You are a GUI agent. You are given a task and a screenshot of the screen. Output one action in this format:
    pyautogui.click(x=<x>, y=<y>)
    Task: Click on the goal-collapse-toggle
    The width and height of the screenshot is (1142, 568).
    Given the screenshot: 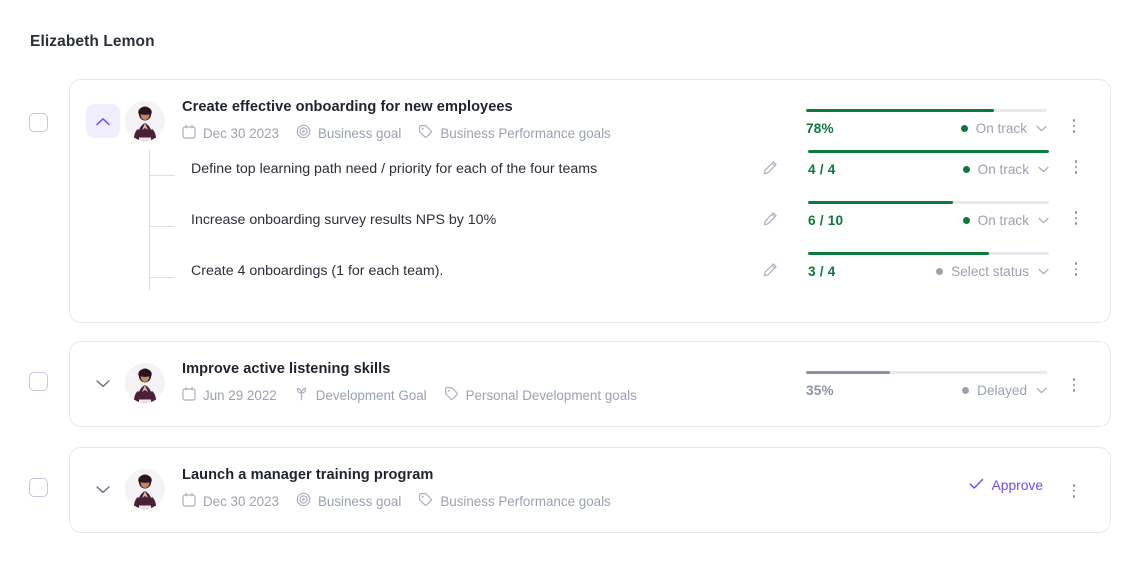 What is the action you would take?
    pyautogui.click(x=103, y=121)
    